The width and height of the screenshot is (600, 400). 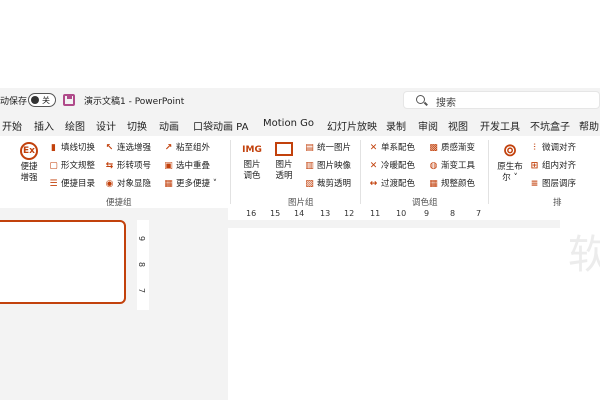 What do you see at coordinates (334, 184) in the screenshot?
I see `crop-transparent-label: 裁剪透明` at bounding box center [334, 184].